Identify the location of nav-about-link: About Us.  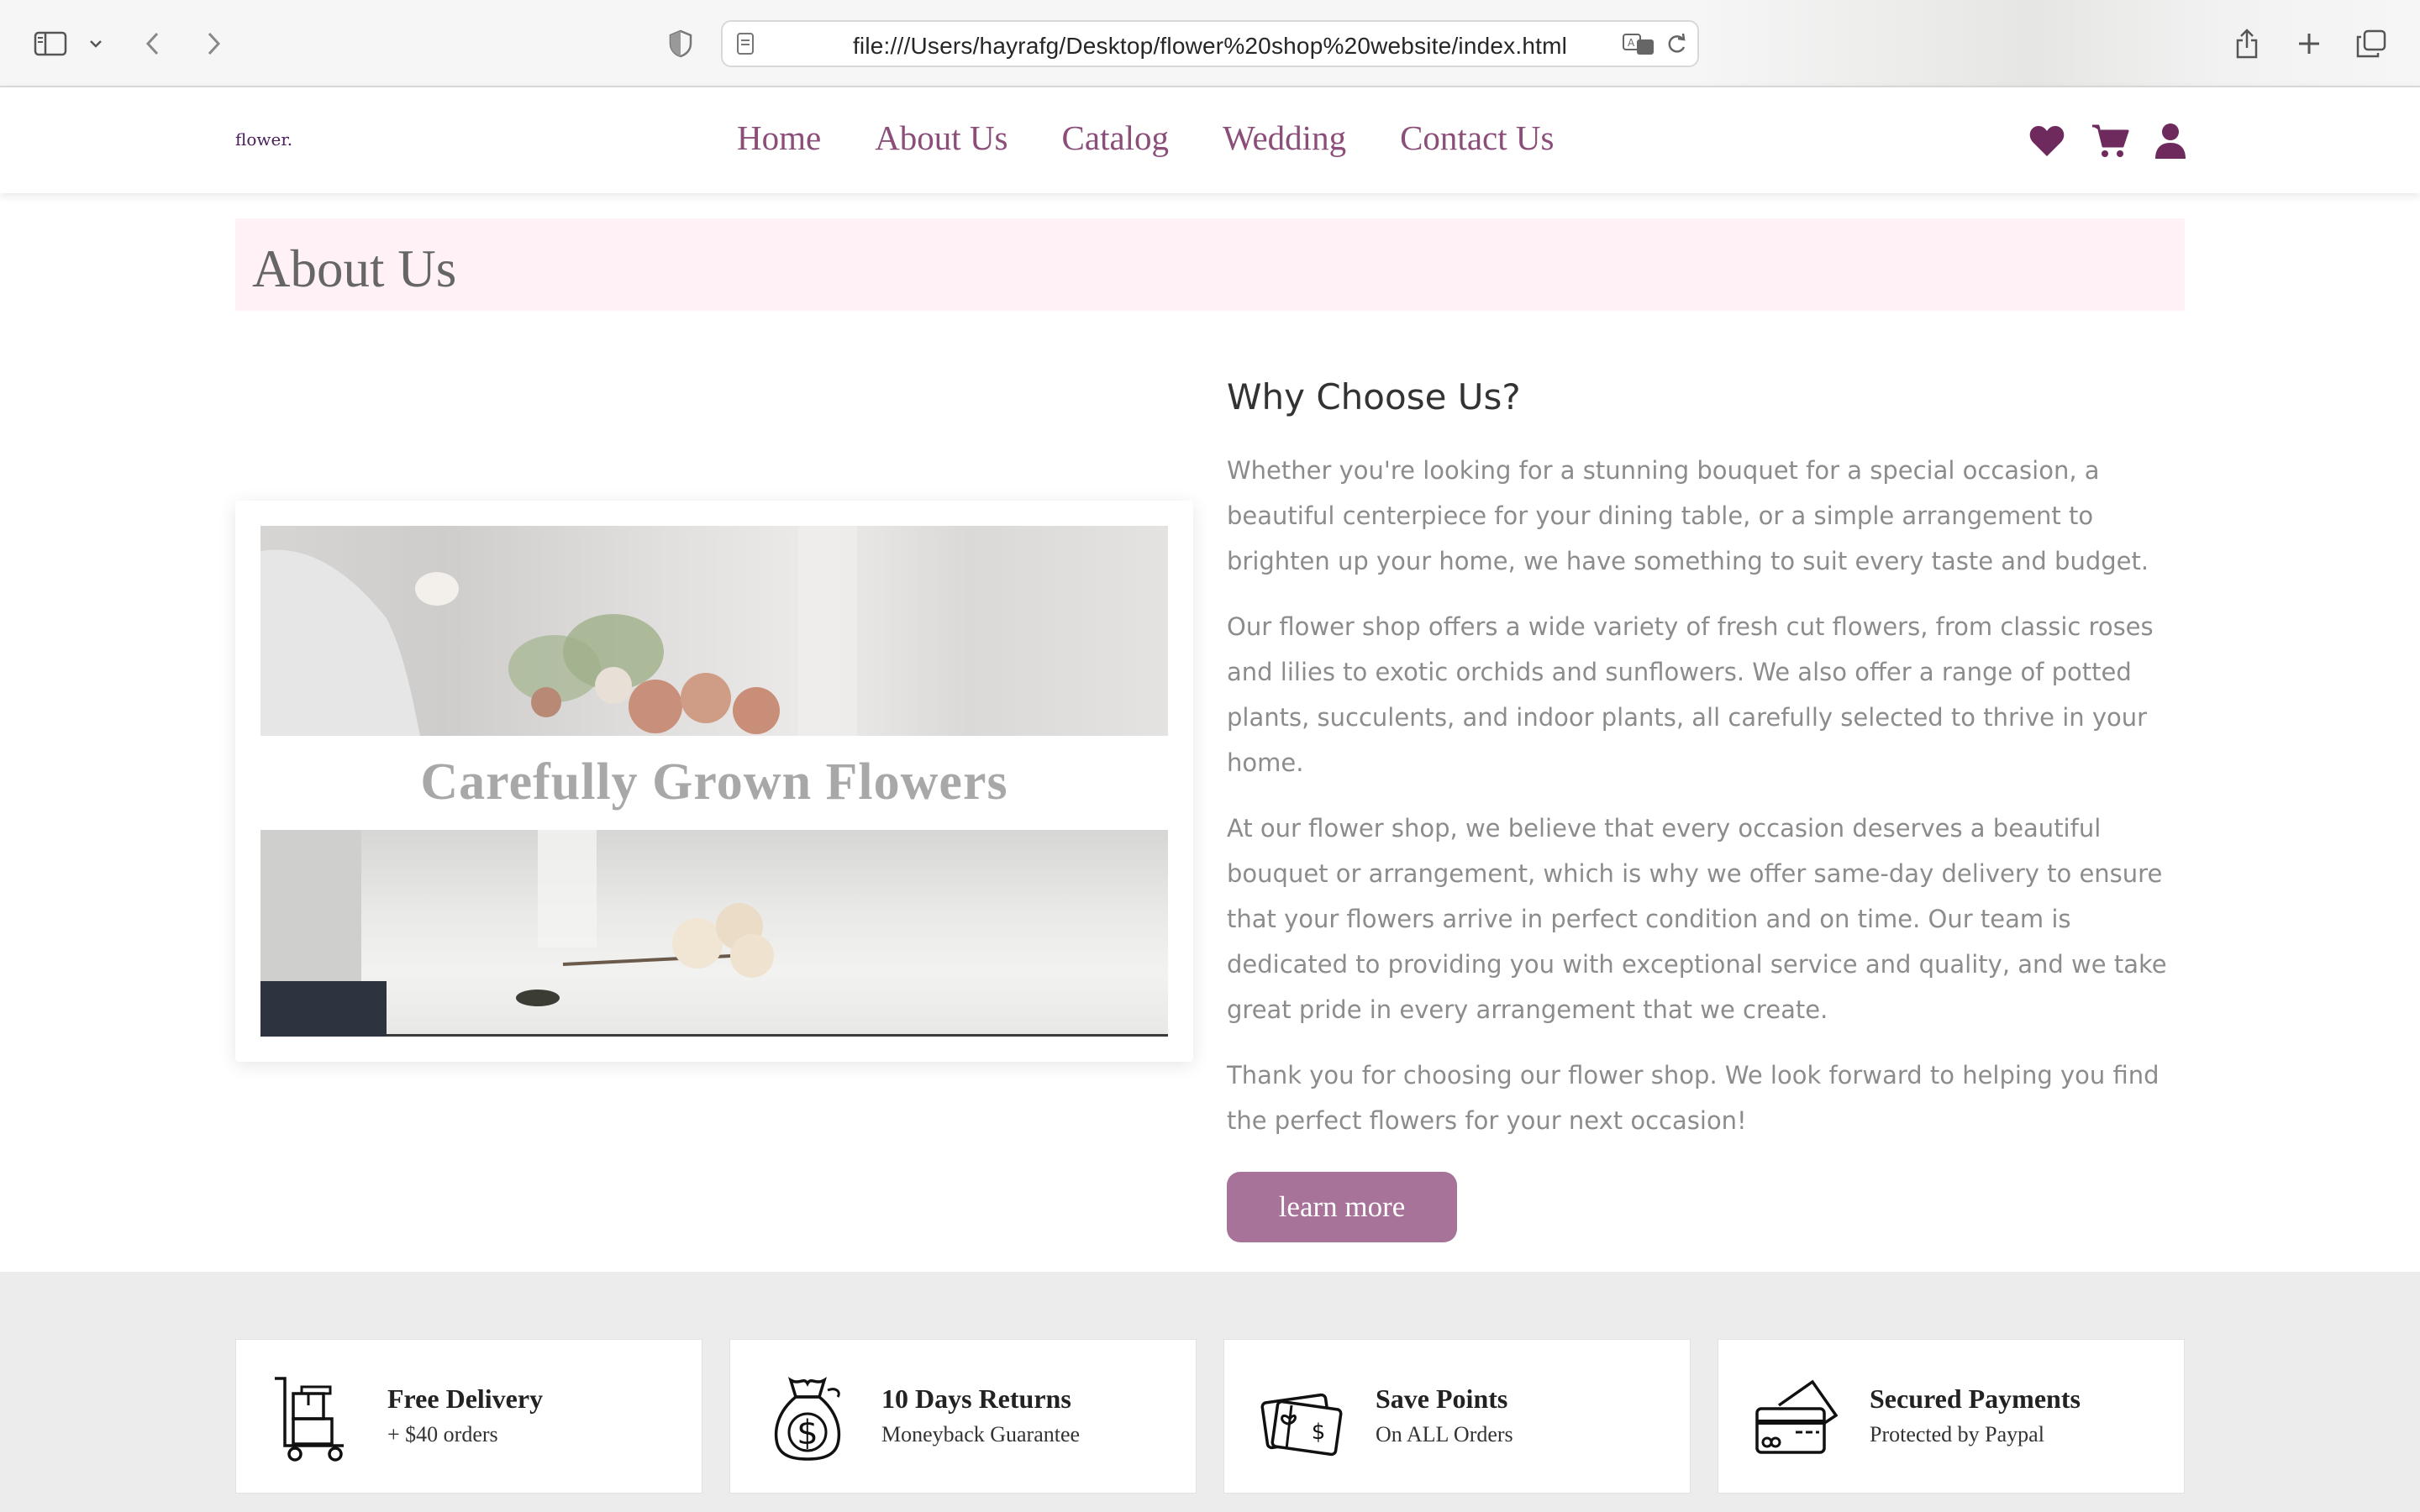
(941, 138).